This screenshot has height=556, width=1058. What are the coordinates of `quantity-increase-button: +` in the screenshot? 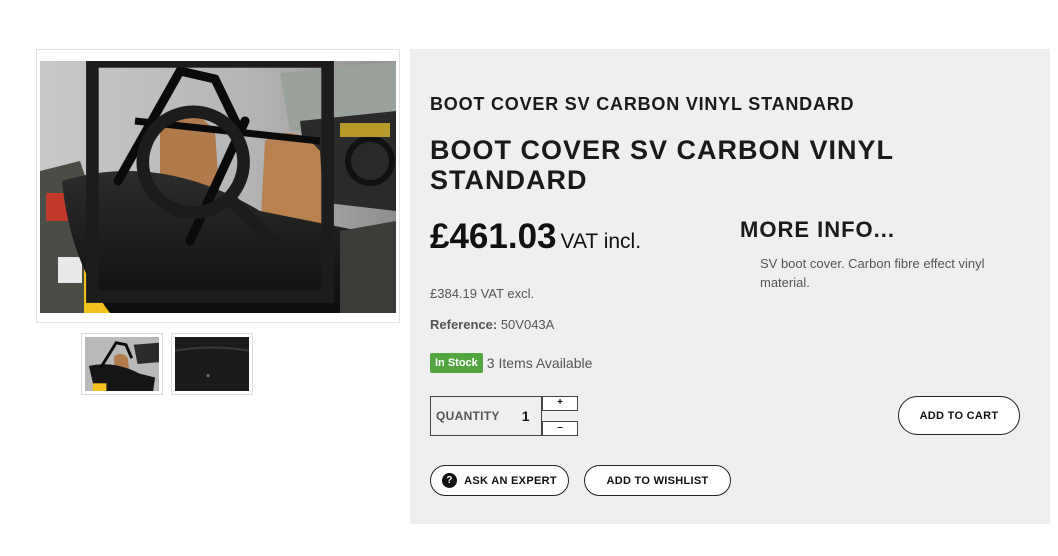 It's located at (560, 403).